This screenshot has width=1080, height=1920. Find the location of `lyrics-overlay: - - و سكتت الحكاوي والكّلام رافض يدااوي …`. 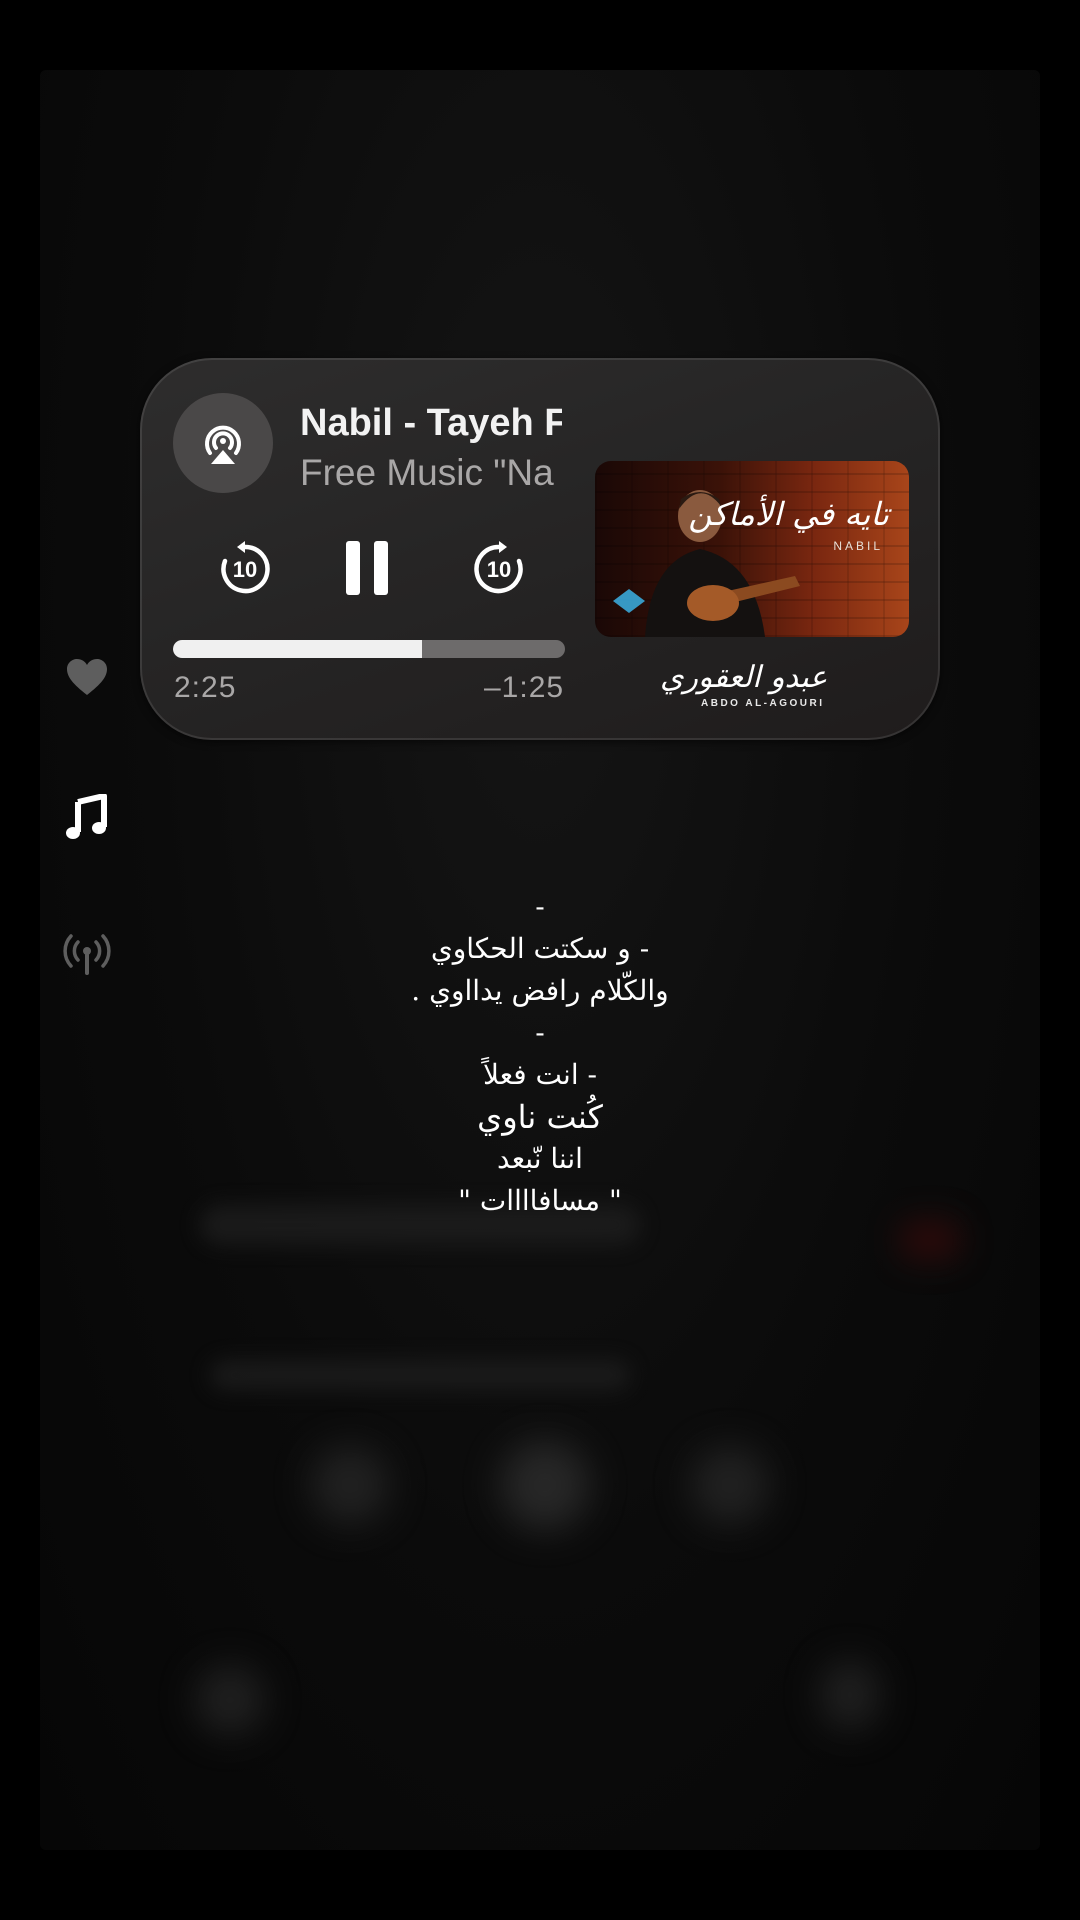

lyrics-overlay: - - و سكتت الحكاوي والكّلام رافض يدااوي … is located at coordinates (540, 1054).